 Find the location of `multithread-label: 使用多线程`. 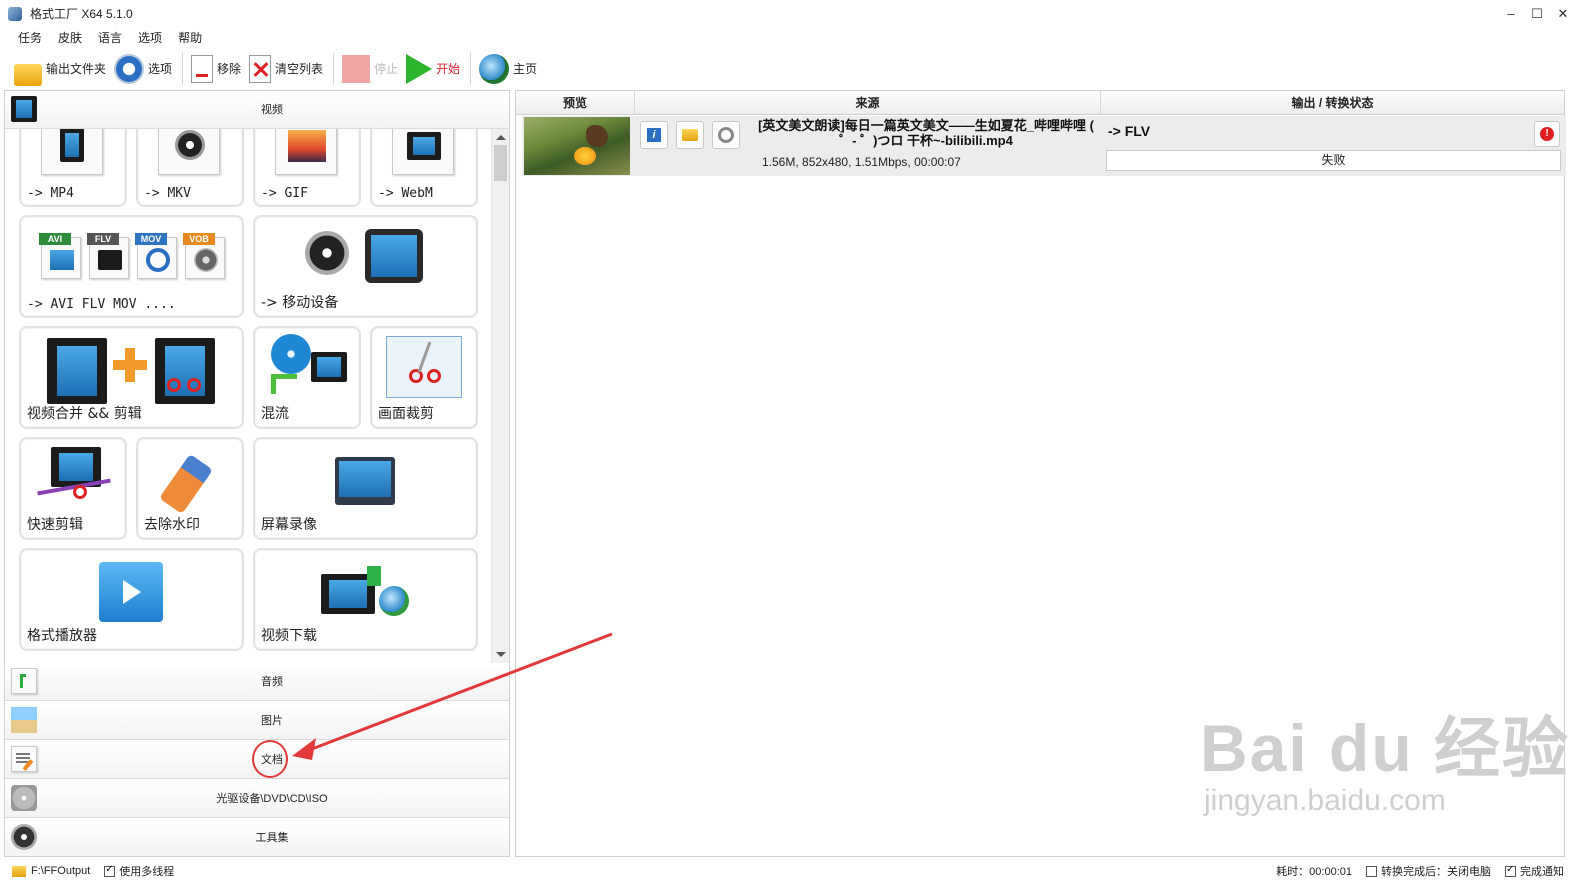

multithread-label: 使用多线程 is located at coordinates (147, 872).